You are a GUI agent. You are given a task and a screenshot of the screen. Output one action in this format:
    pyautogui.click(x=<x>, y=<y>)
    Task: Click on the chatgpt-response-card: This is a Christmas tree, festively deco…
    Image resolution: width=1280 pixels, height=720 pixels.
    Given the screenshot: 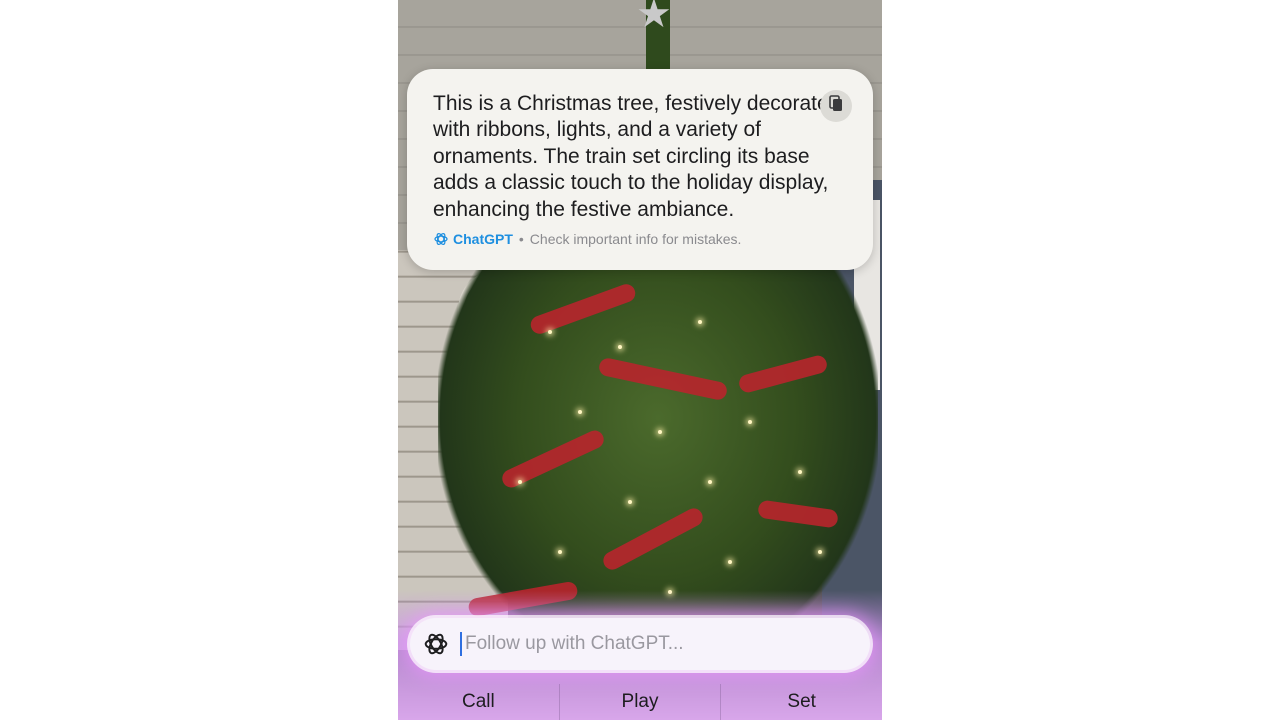 What is the action you would take?
    pyautogui.click(x=640, y=169)
    